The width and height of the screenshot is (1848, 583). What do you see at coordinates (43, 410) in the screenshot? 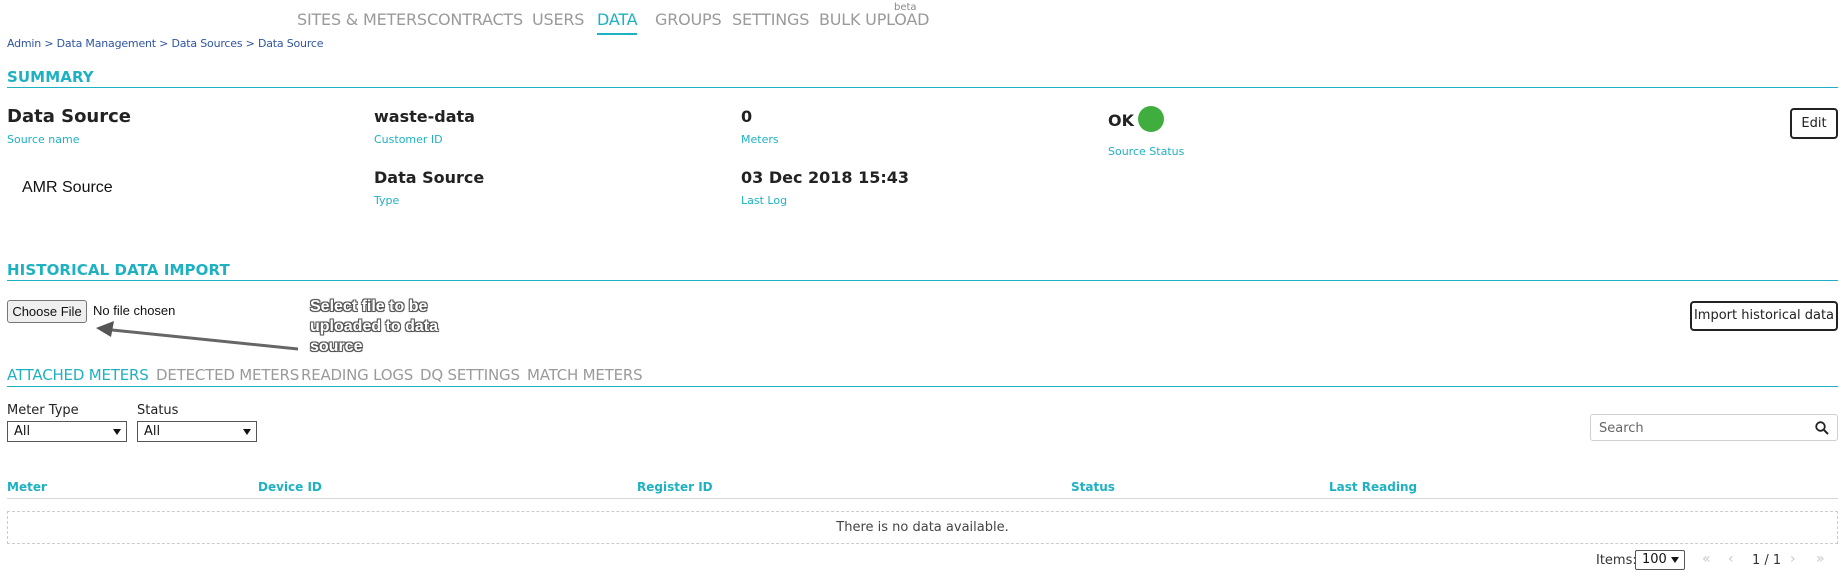
I see `meter-type-label: Meter Type` at bounding box center [43, 410].